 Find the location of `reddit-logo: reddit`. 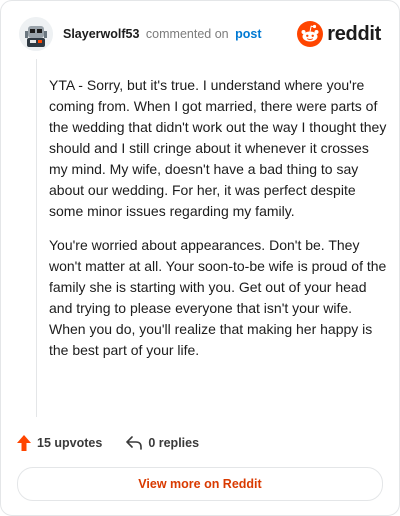

reddit-logo: reddit is located at coordinates (339, 34).